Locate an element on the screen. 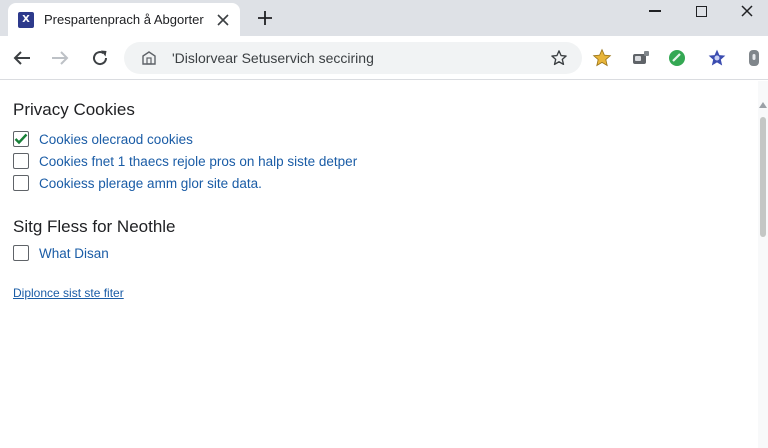 The height and width of the screenshot is (448, 768). maximize-button is located at coordinates (701, 11).